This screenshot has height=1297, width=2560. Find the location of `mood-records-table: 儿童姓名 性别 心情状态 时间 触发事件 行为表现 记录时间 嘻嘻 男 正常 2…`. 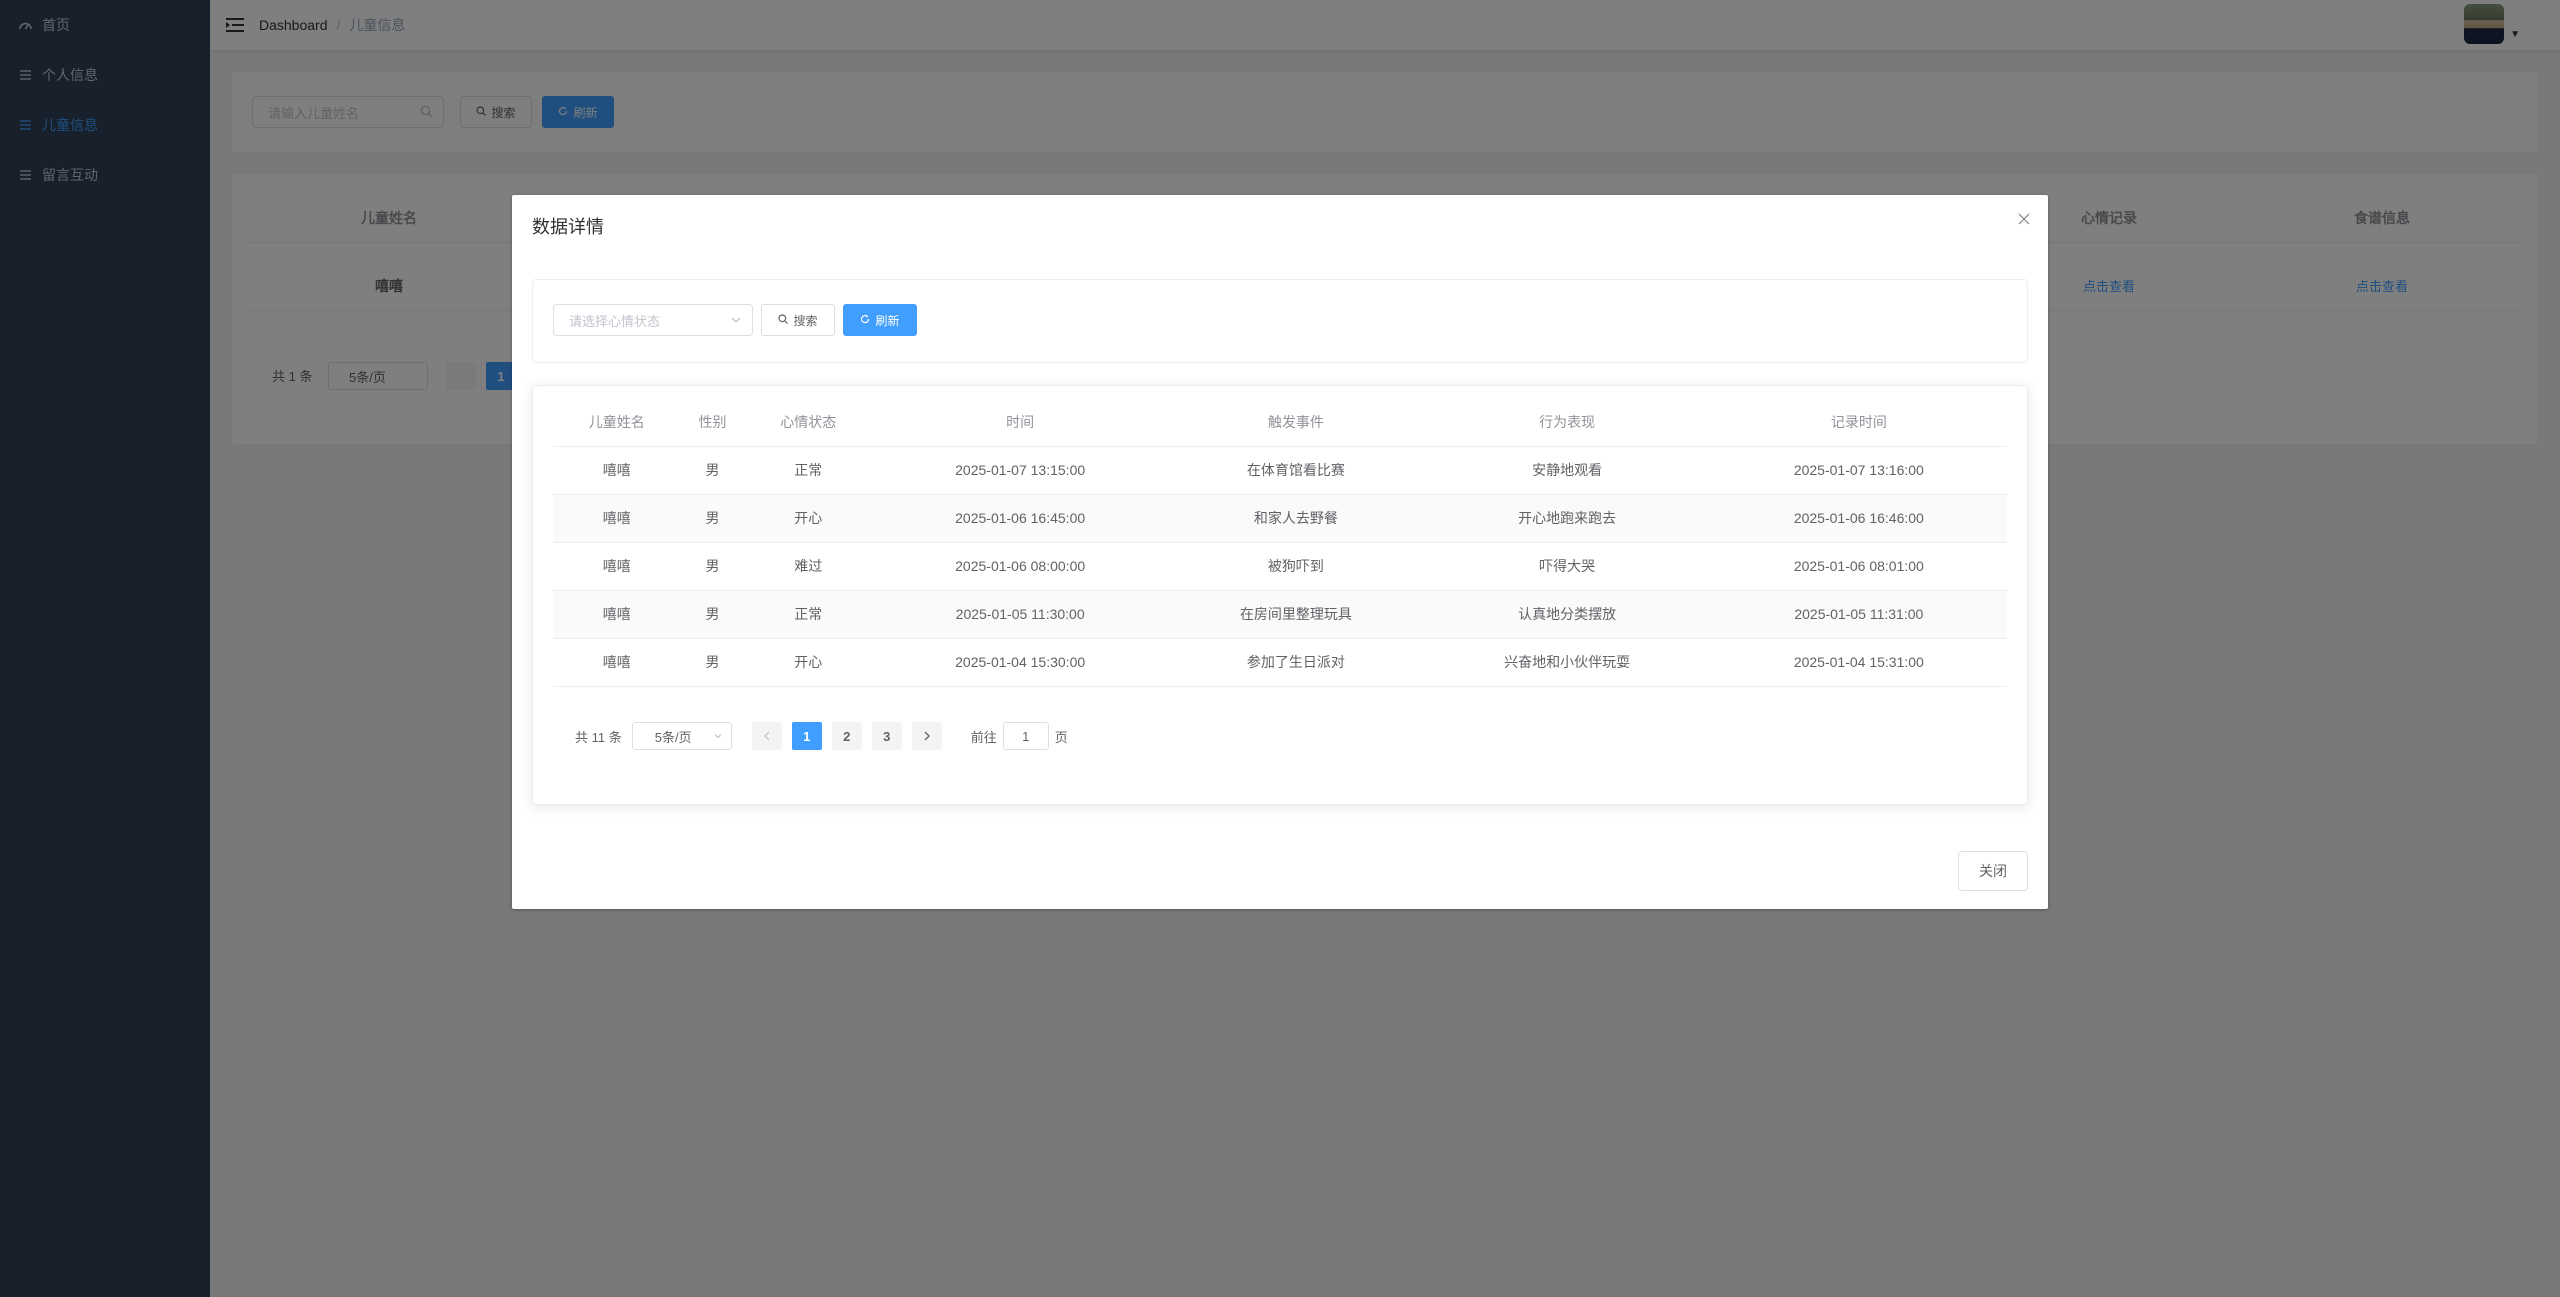

mood-records-table: 儿童姓名 性别 心情状态 时间 触发事件 行为表现 记录时间 嘻嘻 男 正常 2… is located at coordinates (1280, 542).